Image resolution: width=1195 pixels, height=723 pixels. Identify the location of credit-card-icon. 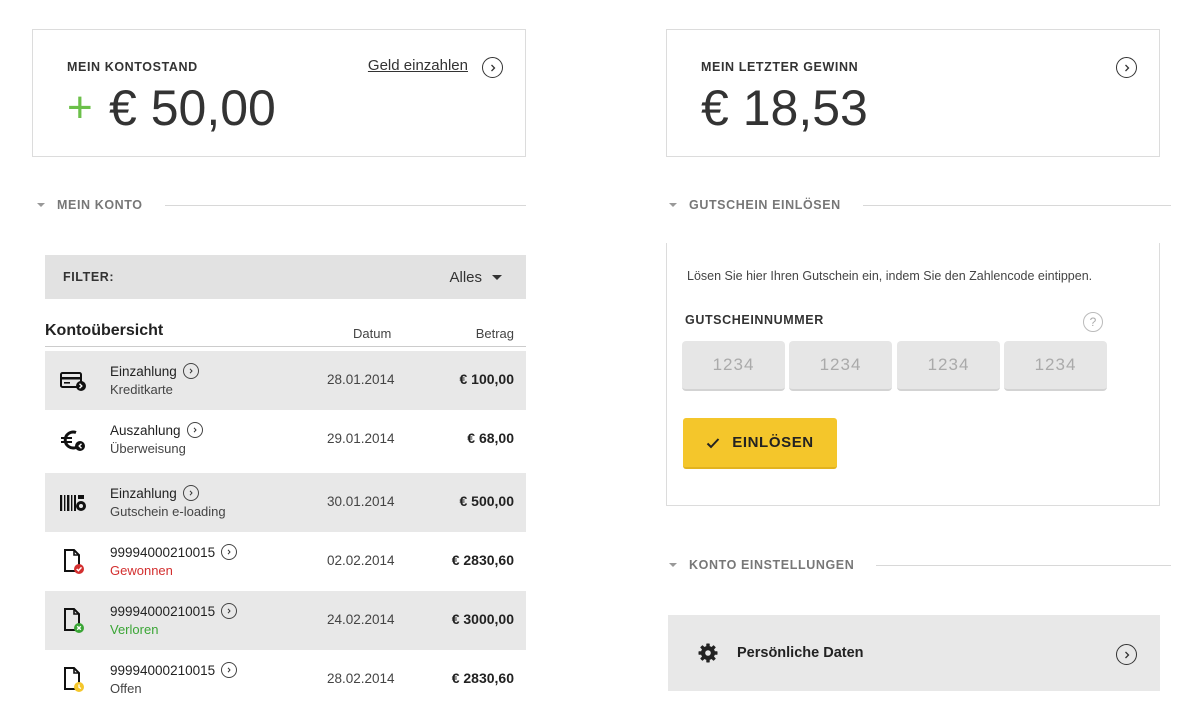
(73, 381).